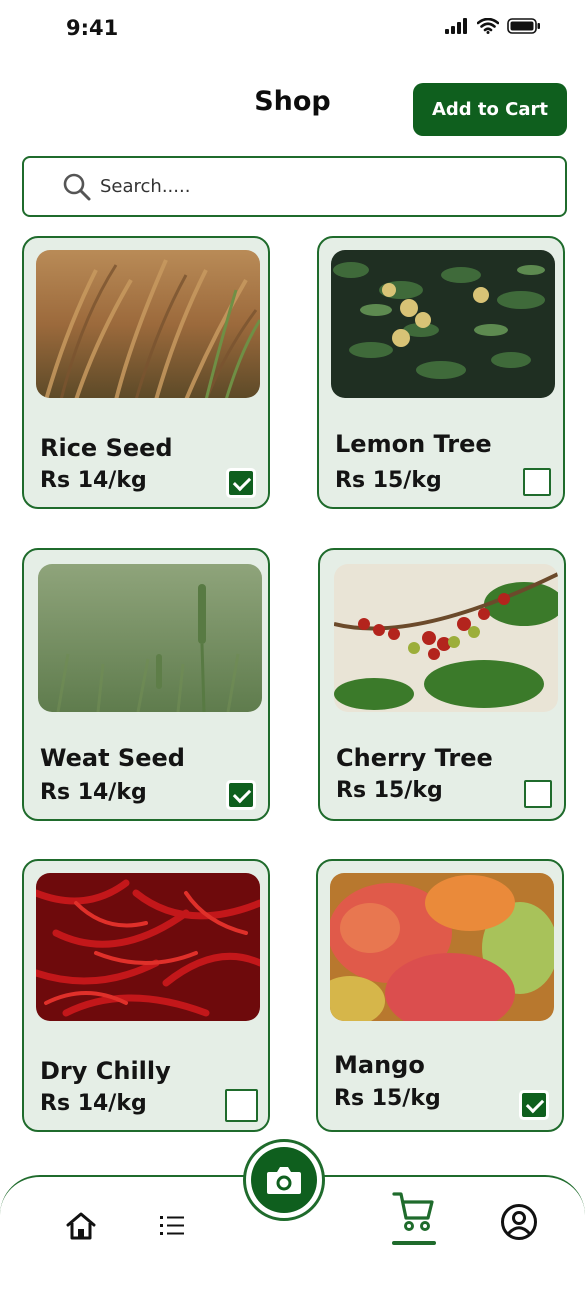 The image size is (585, 1295). What do you see at coordinates (112, 758) in the screenshot?
I see `product-name: Weat Seed` at bounding box center [112, 758].